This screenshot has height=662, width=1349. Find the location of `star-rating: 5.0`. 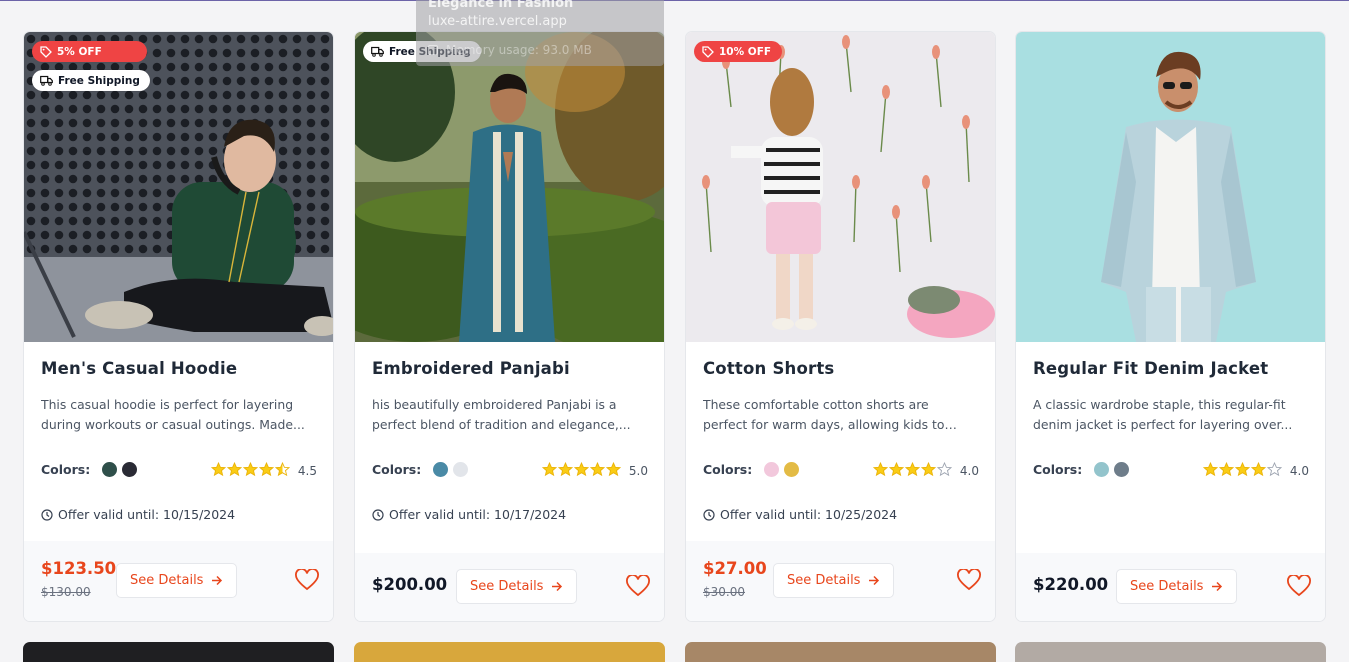

star-rating: 5.0 is located at coordinates (594, 470).